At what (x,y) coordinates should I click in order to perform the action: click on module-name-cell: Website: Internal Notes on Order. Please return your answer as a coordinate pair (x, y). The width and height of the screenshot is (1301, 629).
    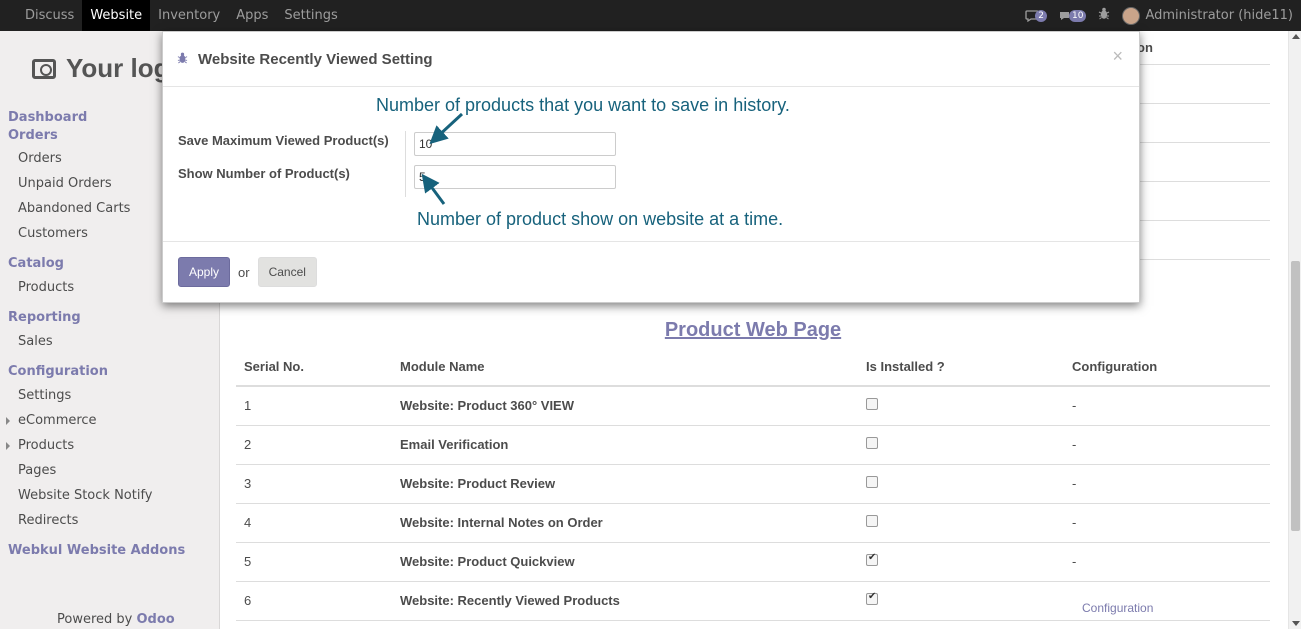
    Looking at the image, I should click on (625, 523).